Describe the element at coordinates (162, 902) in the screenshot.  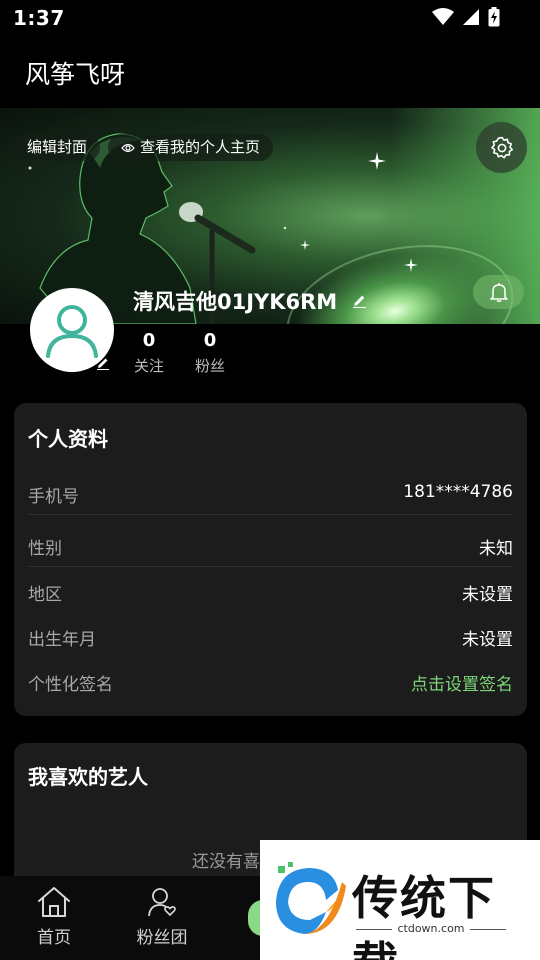
I see `fan-club-icon` at that location.